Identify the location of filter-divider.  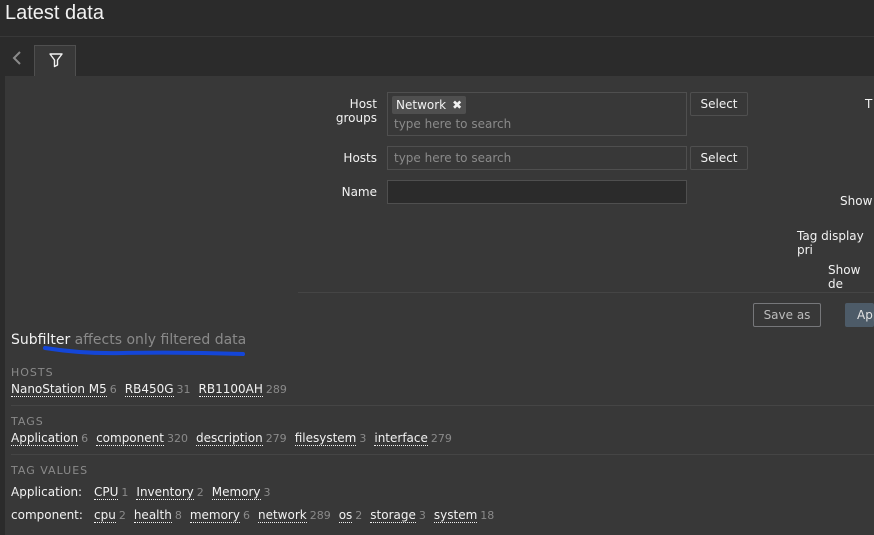
(586, 292).